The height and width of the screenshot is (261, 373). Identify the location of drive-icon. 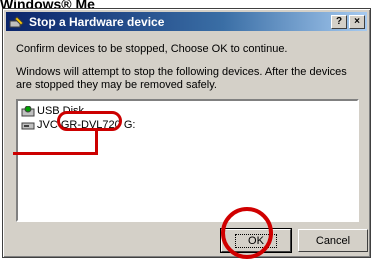
(28, 125).